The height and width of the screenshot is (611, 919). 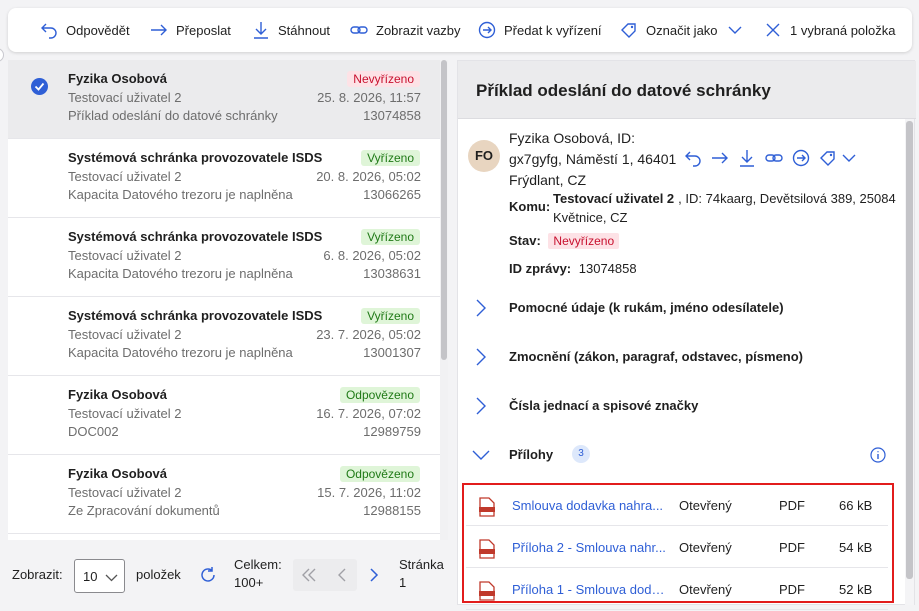 What do you see at coordinates (553, 30) in the screenshot?
I see `handover-label: Předat k vyřízení` at bounding box center [553, 30].